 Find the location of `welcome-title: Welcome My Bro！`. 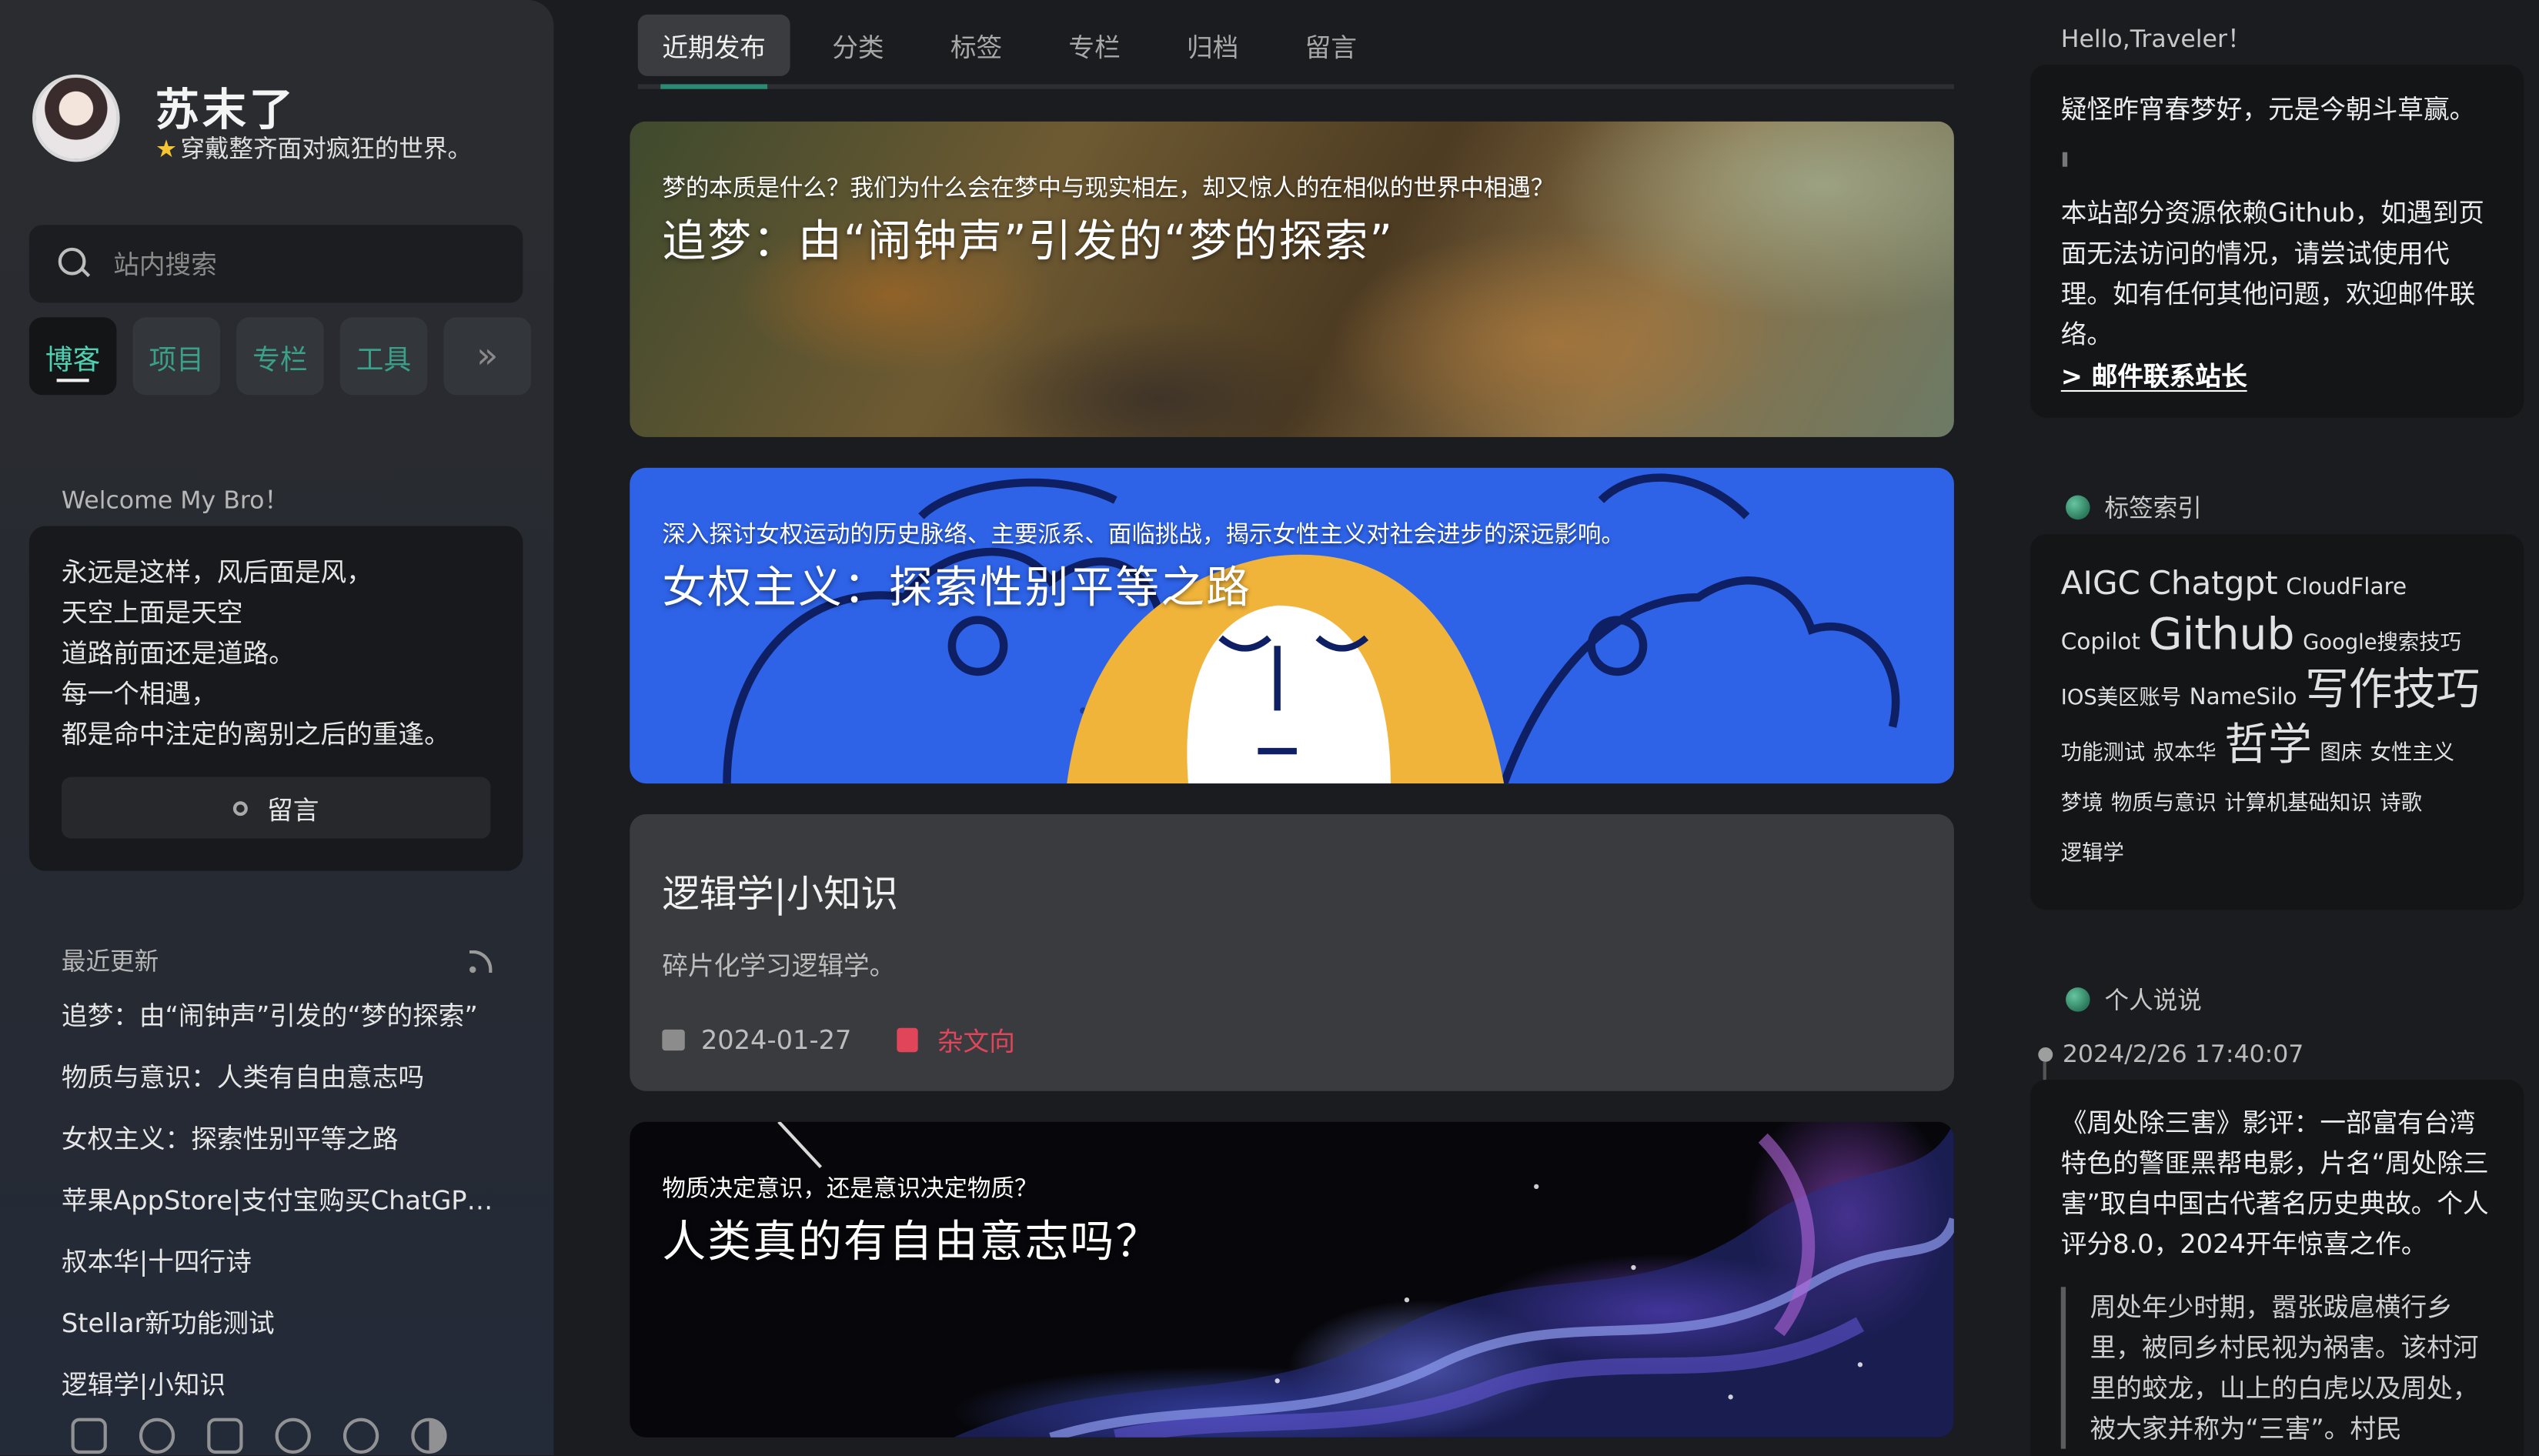

welcome-title: Welcome My Bro！ is located at coordinates (175, 501).